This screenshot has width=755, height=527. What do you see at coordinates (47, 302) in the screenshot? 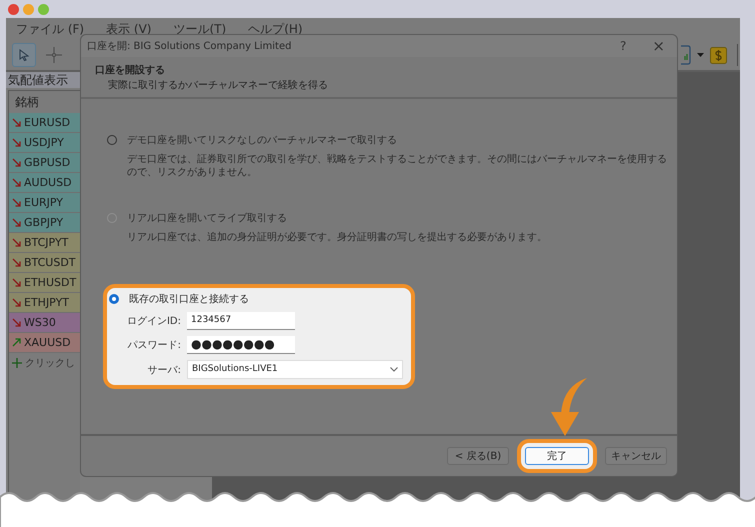
I see `symbol-name: ETHJPYT` at bounding box center [47, 302].